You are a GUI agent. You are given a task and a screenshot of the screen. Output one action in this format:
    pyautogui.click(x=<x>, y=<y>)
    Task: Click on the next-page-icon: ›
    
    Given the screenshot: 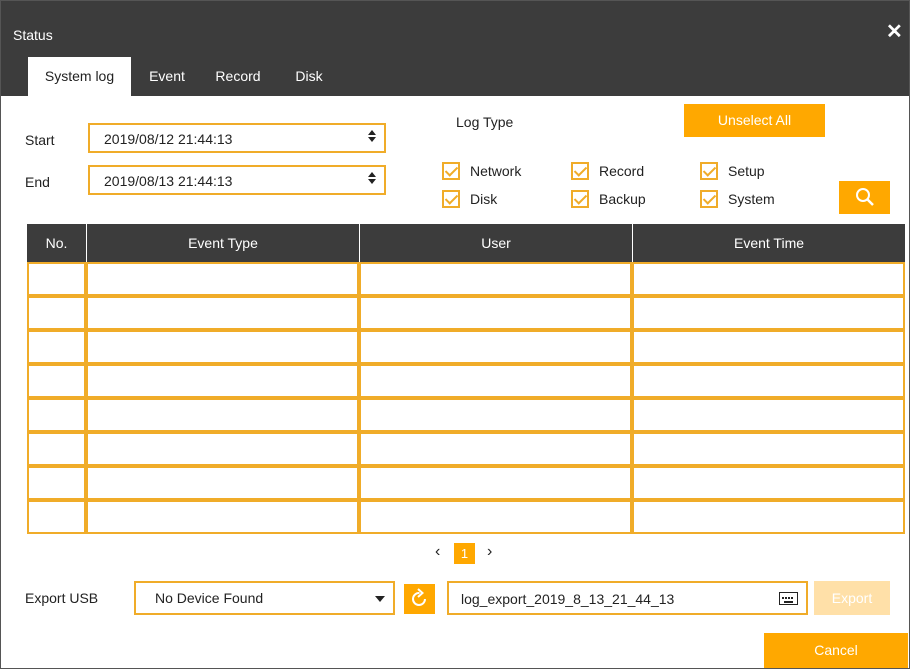 What is the action you would take?
    pyautogui.click(x=489, y=552)
    